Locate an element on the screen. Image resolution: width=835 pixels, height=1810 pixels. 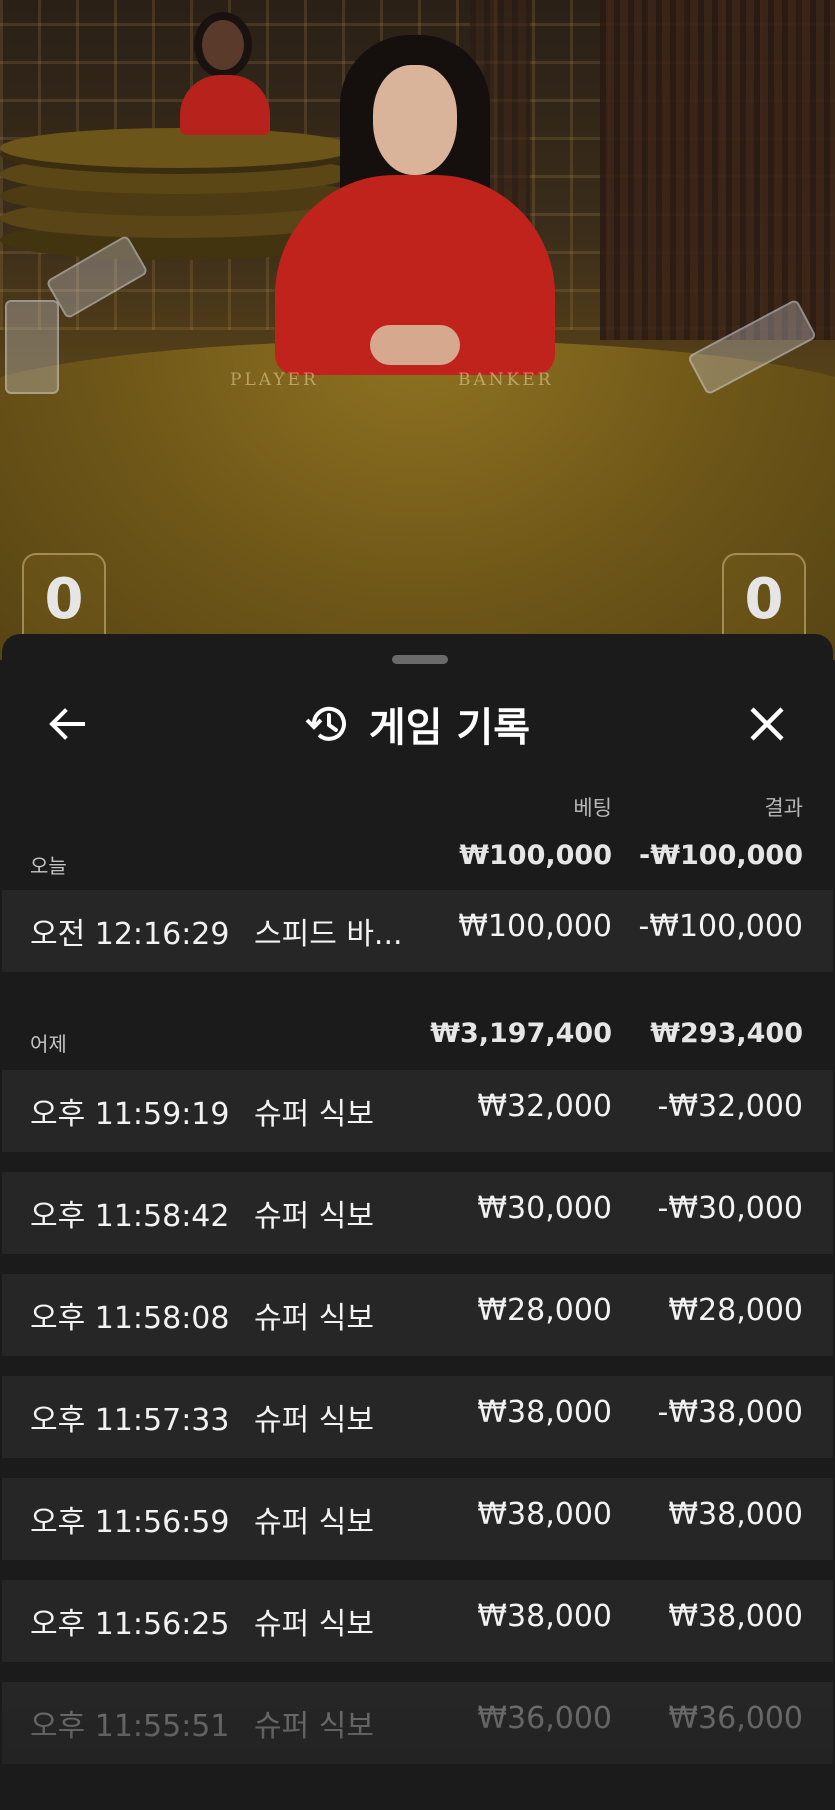
row-time: 오후 11:55:51 is located at coordinates (130, 1726).